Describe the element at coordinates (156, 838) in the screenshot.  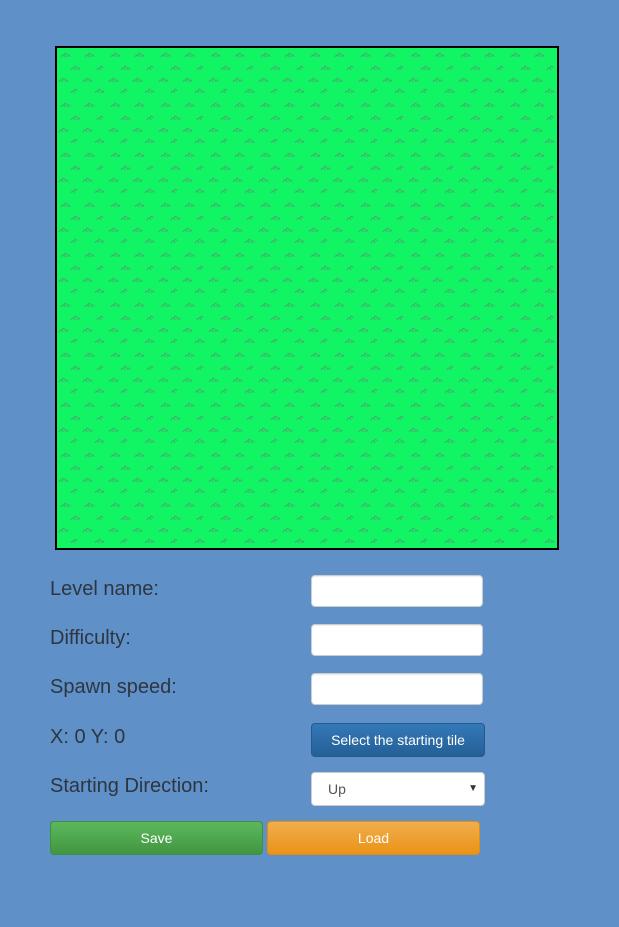
I see `save-button: Save` at that location.